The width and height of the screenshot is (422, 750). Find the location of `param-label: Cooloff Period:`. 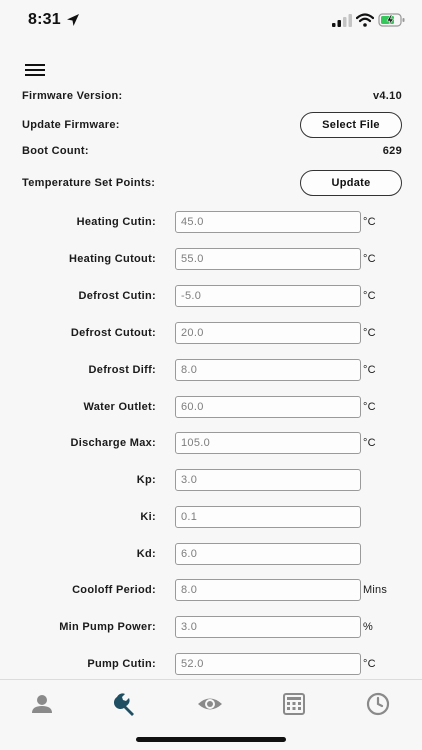

param-label: Cooloff Period: is located at coordinates (114, 590).